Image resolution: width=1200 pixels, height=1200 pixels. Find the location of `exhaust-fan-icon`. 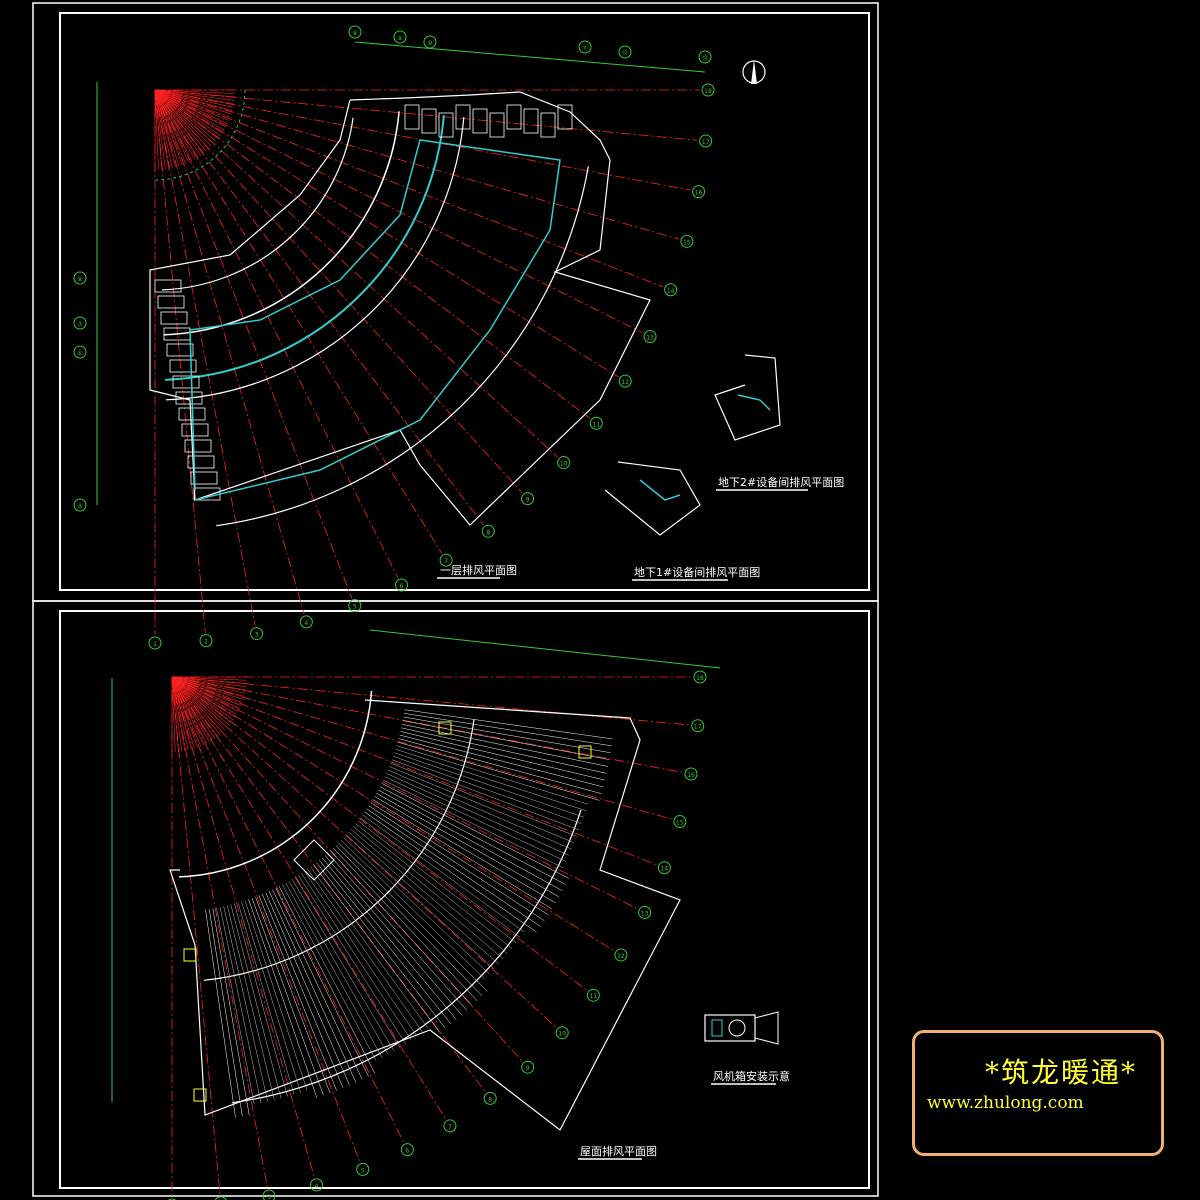

exhaust-fan-icon is located at coordinates (190, 955).